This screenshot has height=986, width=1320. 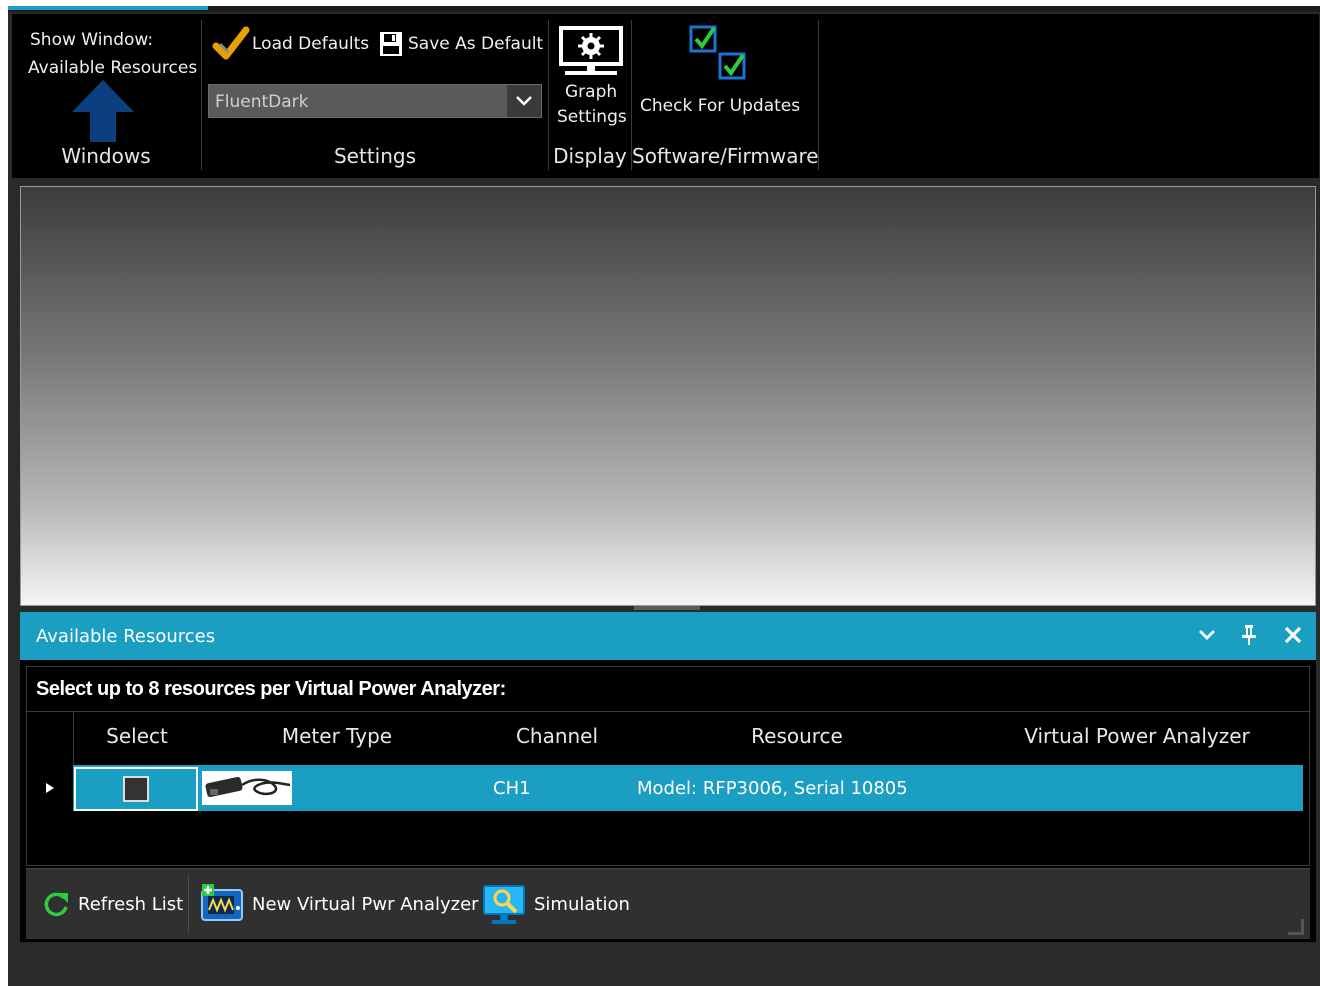 I want to click on column-header-channel: Channel, so click(x=557, y=736).